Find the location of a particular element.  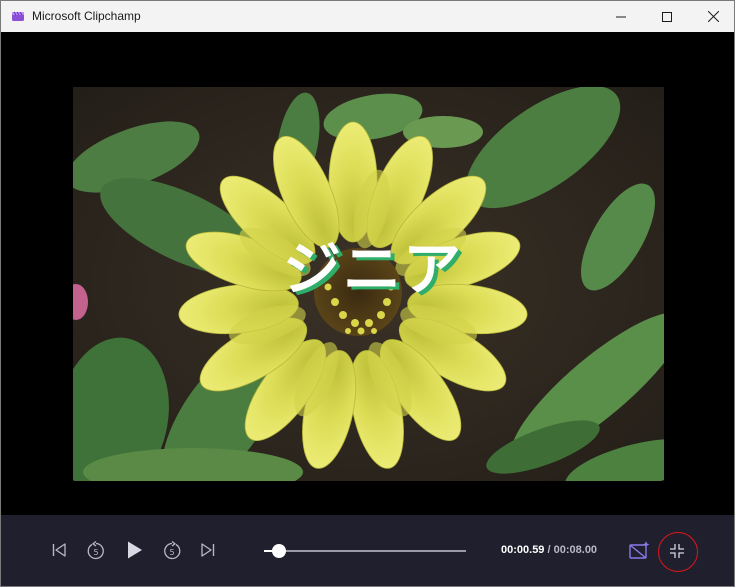

minimize-button is located at coordinates (621, 16).